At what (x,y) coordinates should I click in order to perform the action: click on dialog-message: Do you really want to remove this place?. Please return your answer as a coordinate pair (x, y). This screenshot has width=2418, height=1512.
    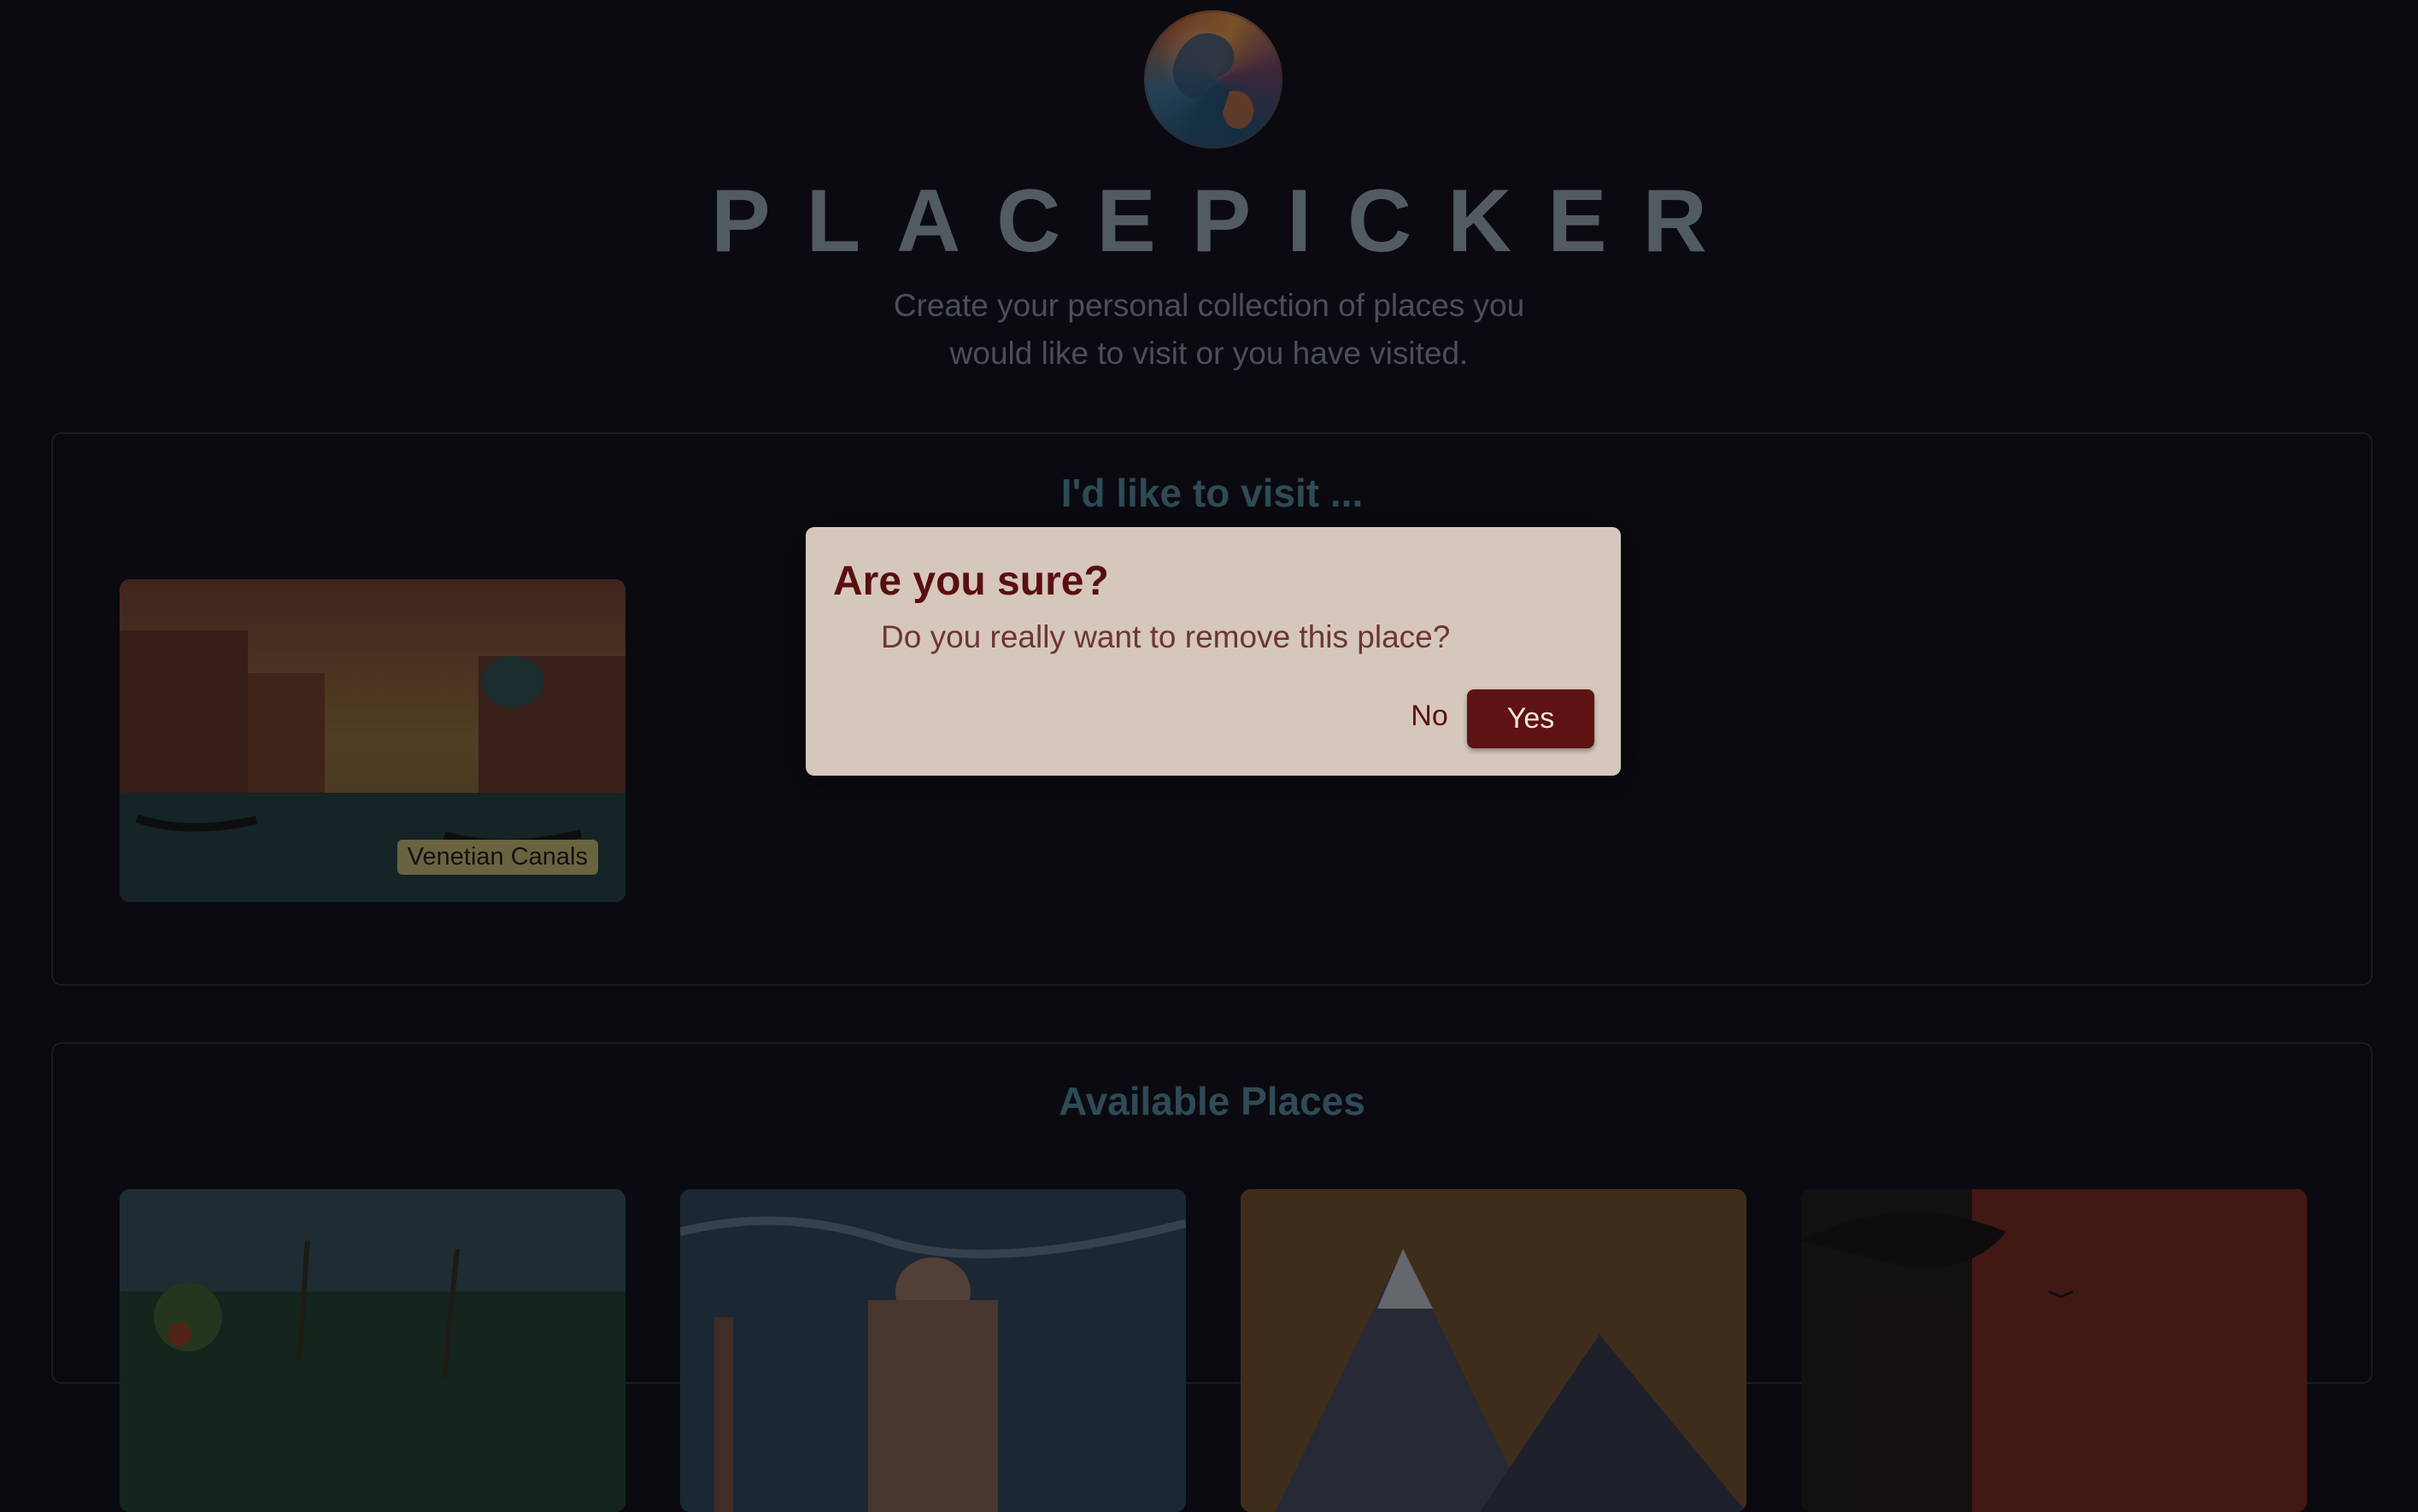
    Looking at the image, I should click on (1166, 636).